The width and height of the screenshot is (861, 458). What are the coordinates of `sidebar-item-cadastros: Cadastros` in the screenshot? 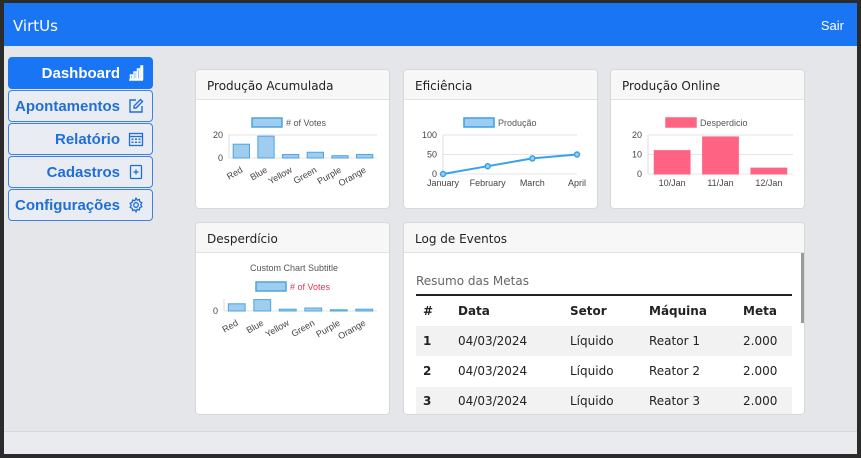 It's located at (80, 172).